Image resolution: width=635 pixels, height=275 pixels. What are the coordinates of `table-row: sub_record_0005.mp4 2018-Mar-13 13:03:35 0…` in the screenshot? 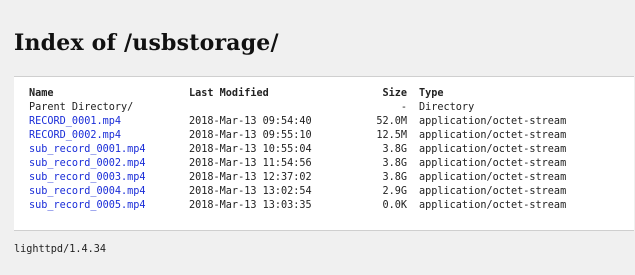 It's located at (297, 206).